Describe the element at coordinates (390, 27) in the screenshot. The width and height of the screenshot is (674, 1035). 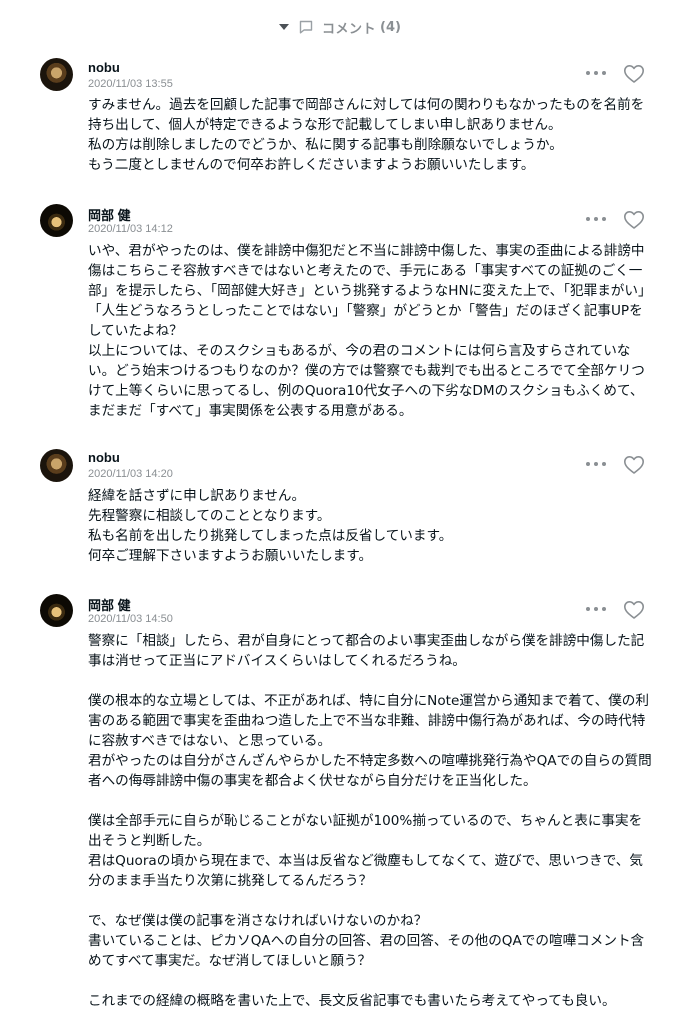
I see `comments-count: (4)` at that location.